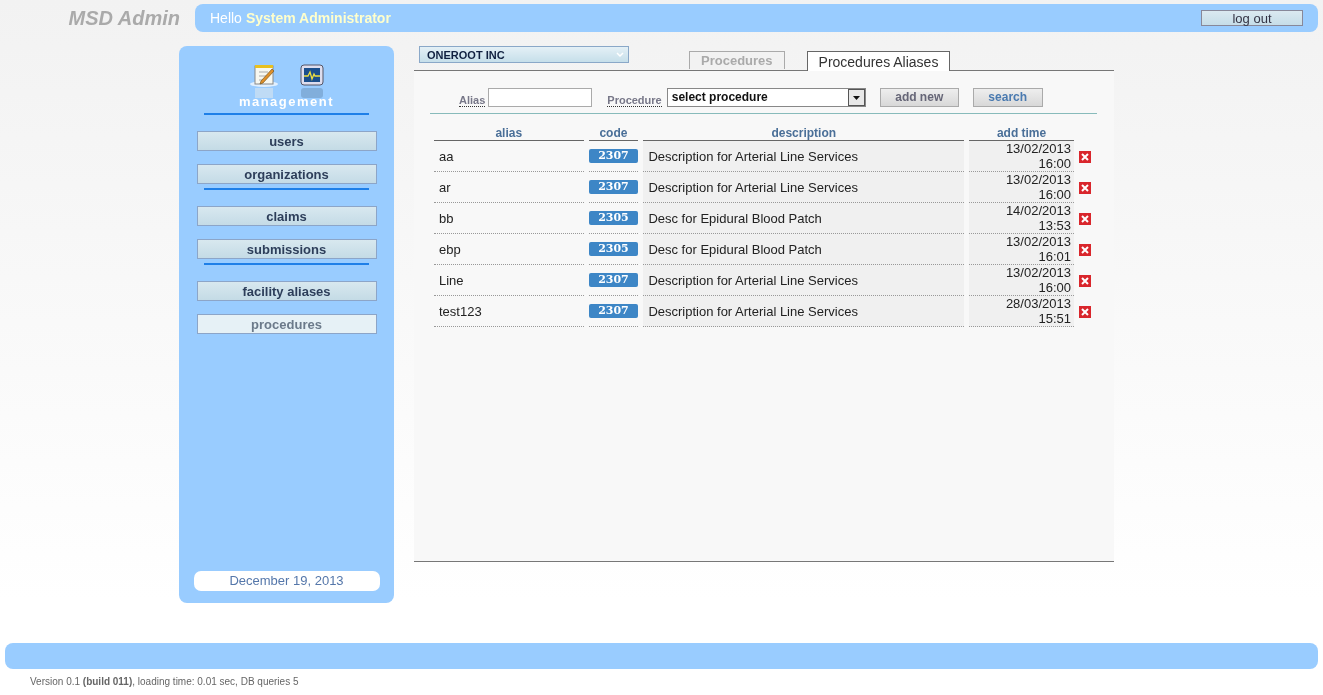 The width and height of the screenshot is (1323, 695). Describe the element at coordinates (286, 101) in the screenshot. I see `section-title: management` at that location.